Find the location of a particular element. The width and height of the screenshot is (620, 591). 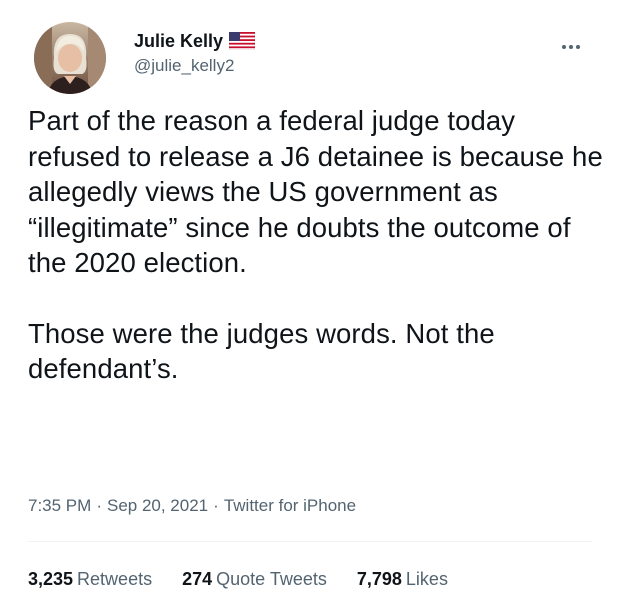

retweets-label: Retweets is located at coordinates (115, 579).